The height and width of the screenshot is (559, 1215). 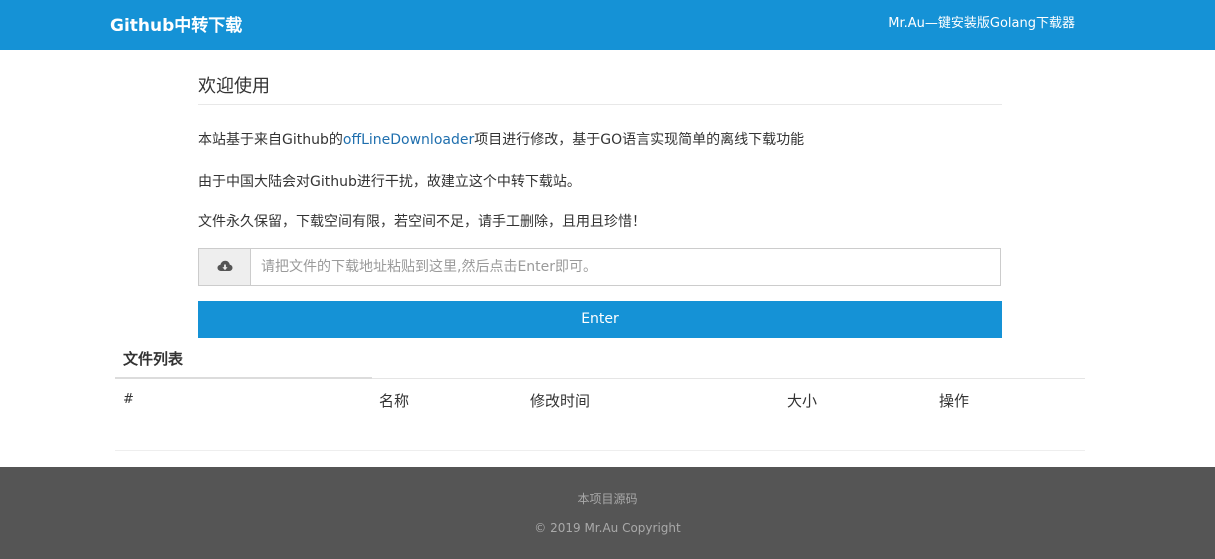 I want to click on welcome-heading: 欢迎使用, so click(x=234, y=86).